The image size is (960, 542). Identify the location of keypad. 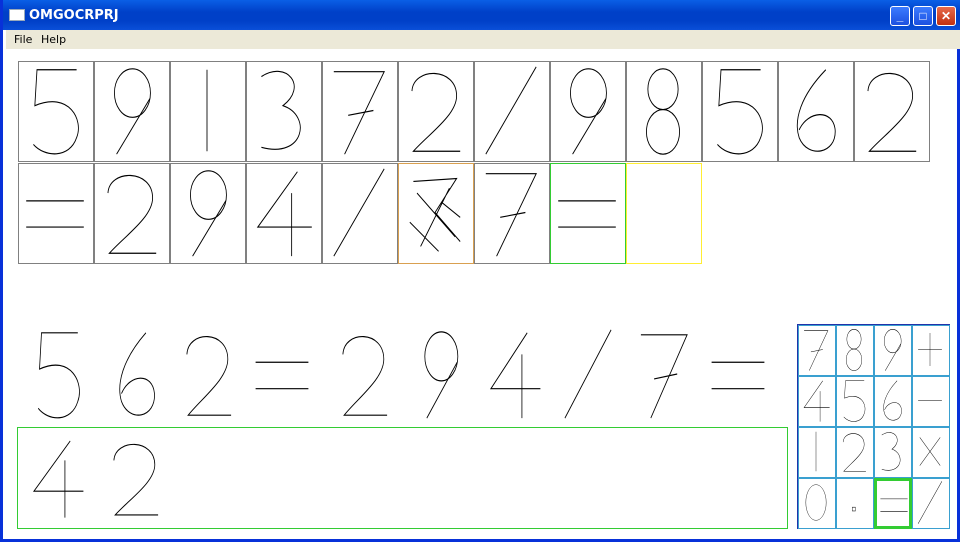
(873, 426).